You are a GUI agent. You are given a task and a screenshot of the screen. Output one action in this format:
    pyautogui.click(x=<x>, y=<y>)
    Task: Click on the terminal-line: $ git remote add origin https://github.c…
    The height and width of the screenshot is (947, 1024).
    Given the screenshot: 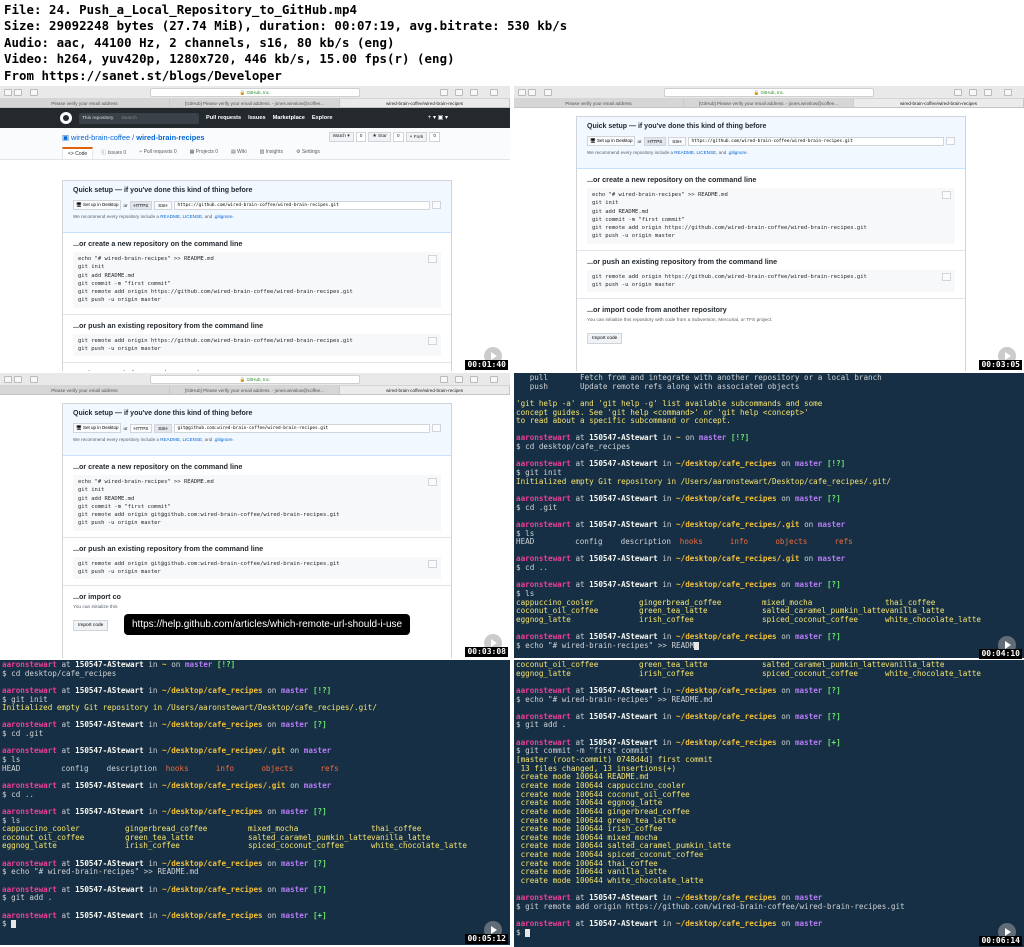 What is the action you would take?
    pyautogui.click(x=769, y=907)
    